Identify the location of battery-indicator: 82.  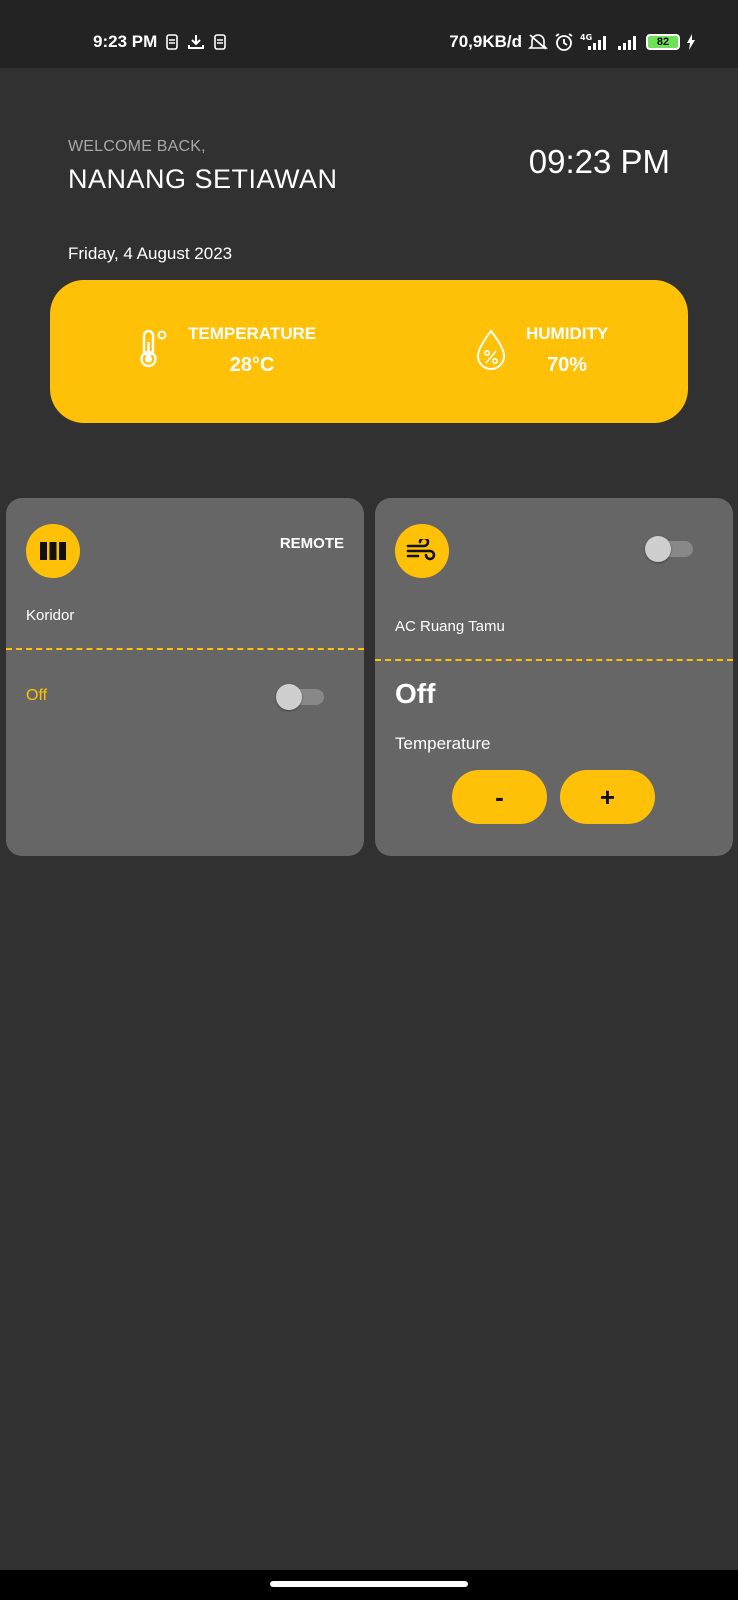
(663, 42).